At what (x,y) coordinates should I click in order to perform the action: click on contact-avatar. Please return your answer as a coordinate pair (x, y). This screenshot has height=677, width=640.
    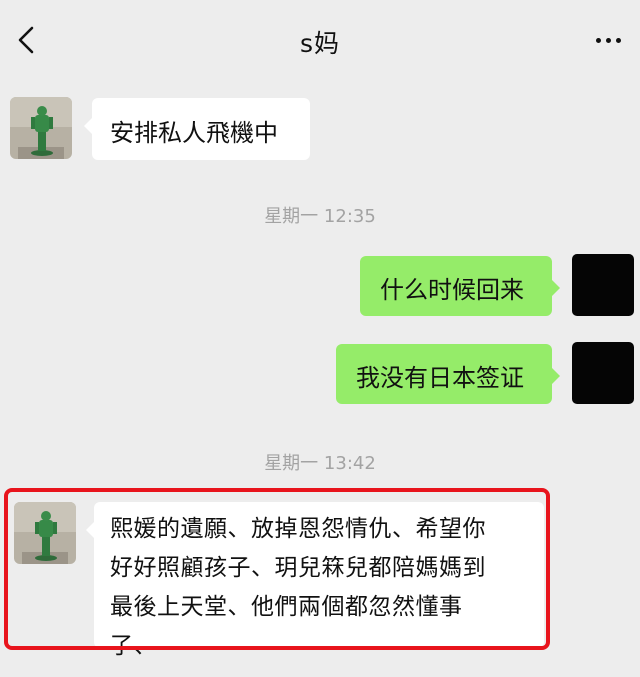
    Looking at the image, I should click on (41, 128).